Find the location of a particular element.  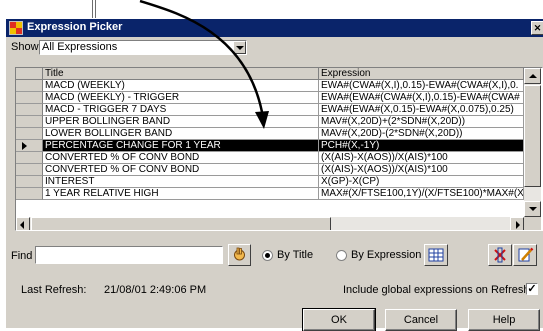

by-expression-label: By Expression is located at coordinates (386, 255).